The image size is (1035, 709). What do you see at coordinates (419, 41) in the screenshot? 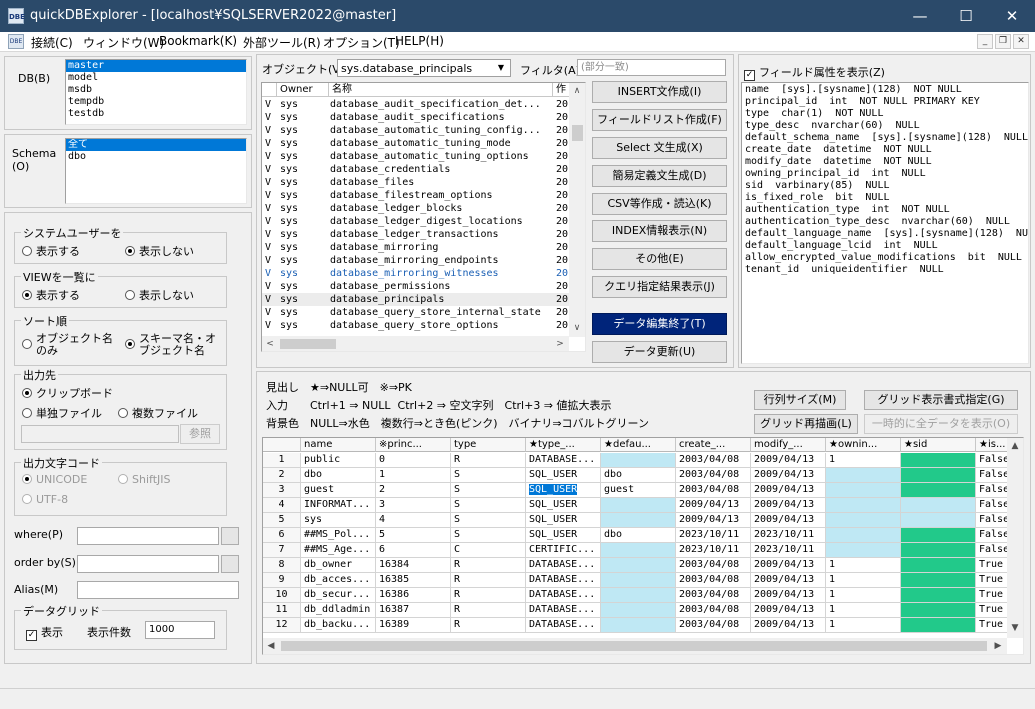
I see `menu-help: HELP(H)` at bounding box center [419, 41].